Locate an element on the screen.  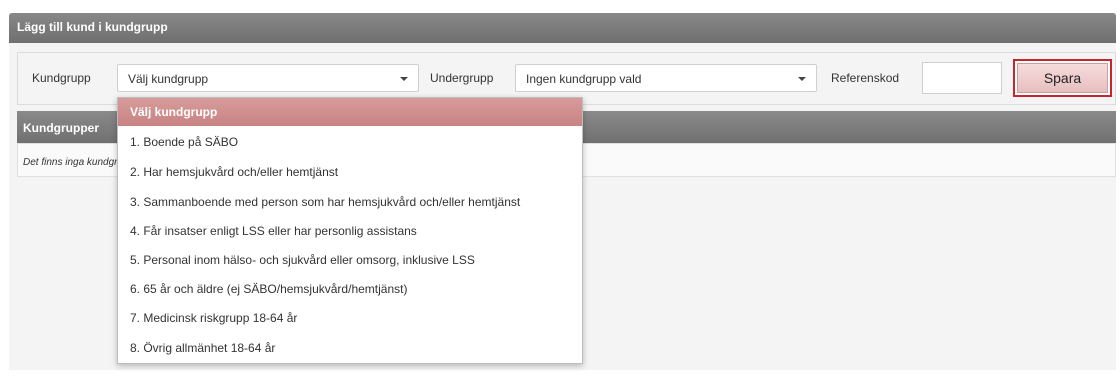
panel-title: Lägg till kund i kundgrupp is located at coordinates (92, 27).